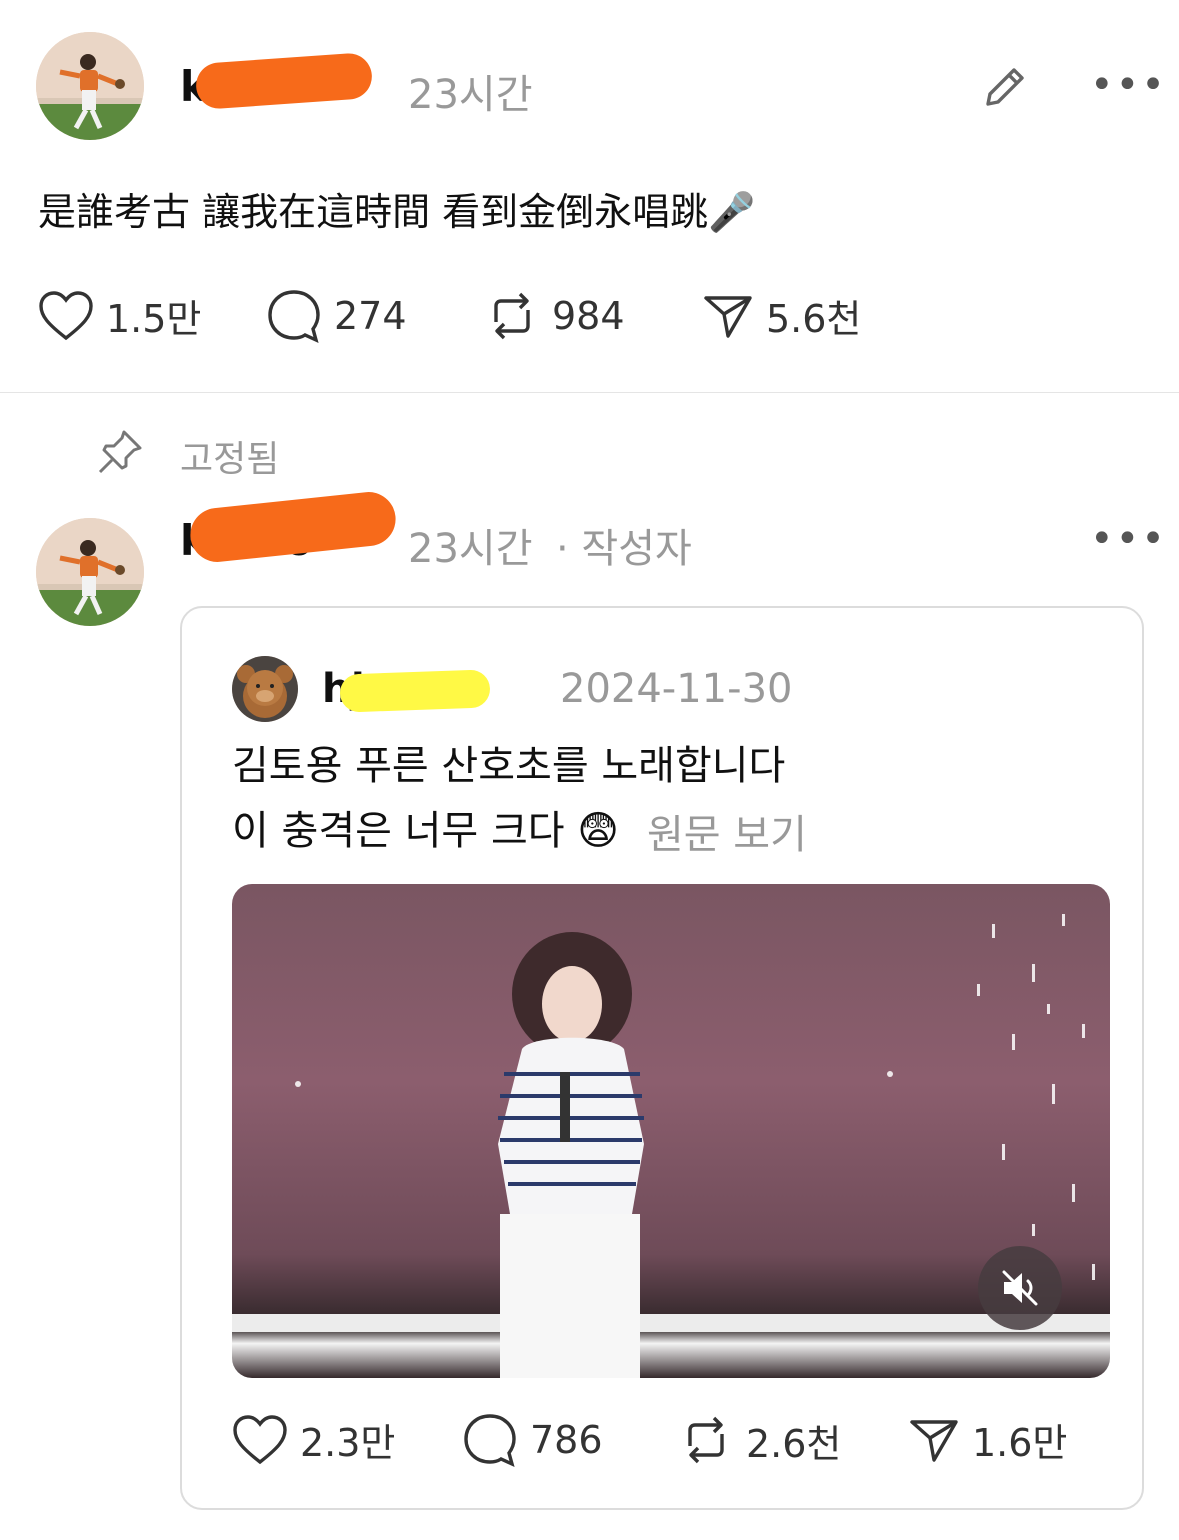 The height and width of the screenshot is (1540, 1179). I want to click on pin-icon, so click(120, 454).